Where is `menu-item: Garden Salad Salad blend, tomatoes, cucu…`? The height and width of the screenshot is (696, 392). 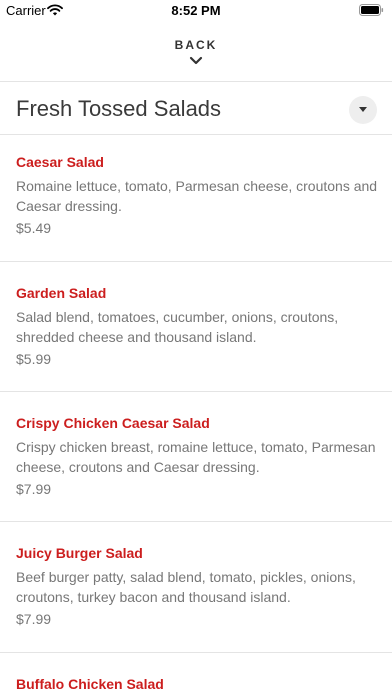 menu-item: Garden Salad Salad blend, tomatoes, cucu… is located at coordinates (196, 331).